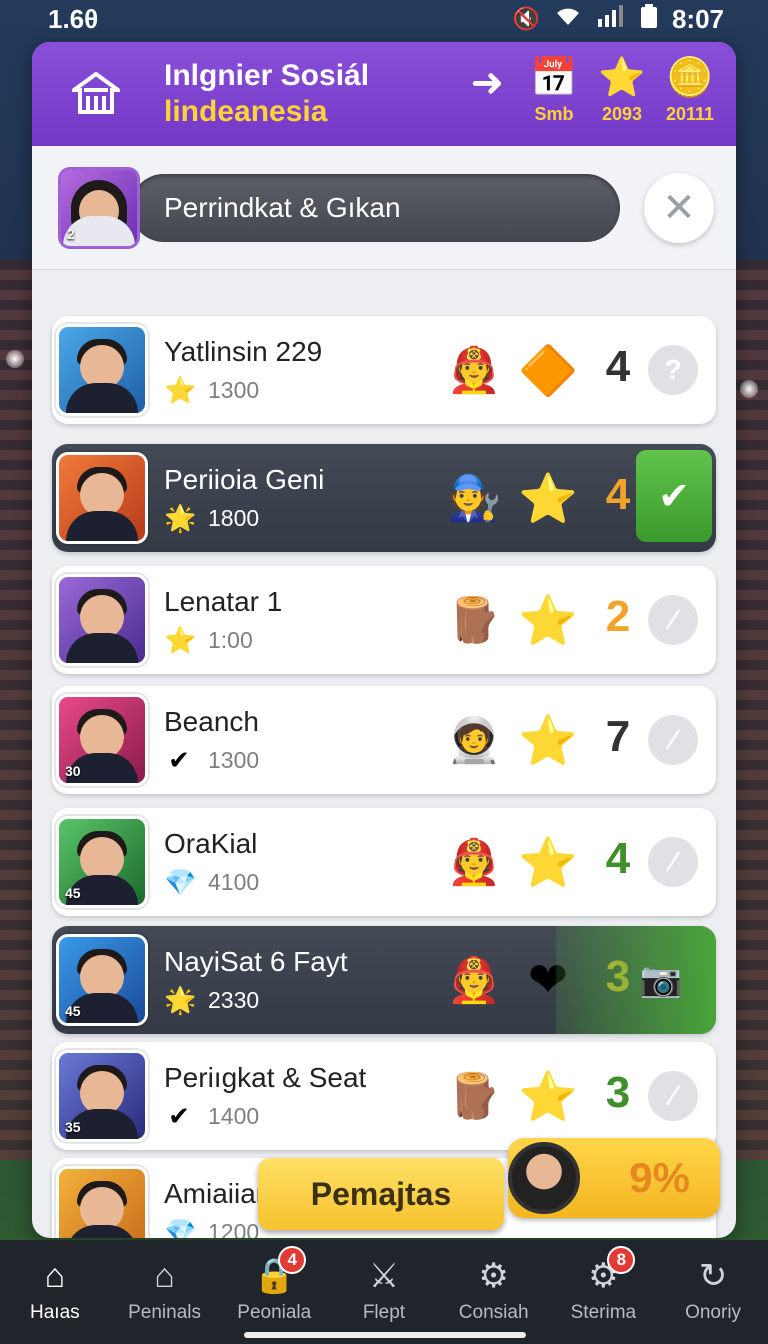  Describe the element at coordinates (679, 207) in the screenshot. I see `close-button: ✕` at that location.